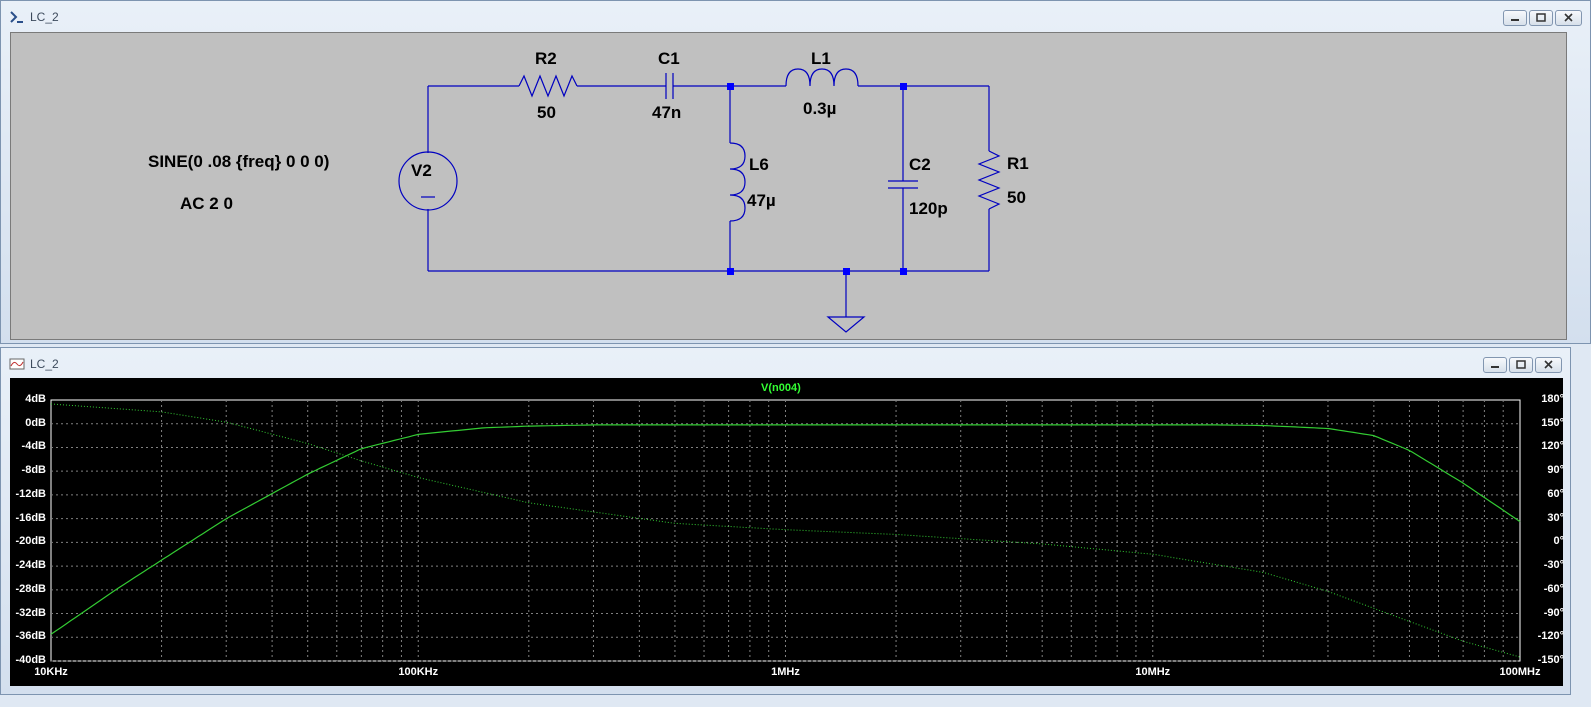  Describe the element at coordinates (35, 399) in the screenshot. I see `y-tick-label: 4dB` at that location.